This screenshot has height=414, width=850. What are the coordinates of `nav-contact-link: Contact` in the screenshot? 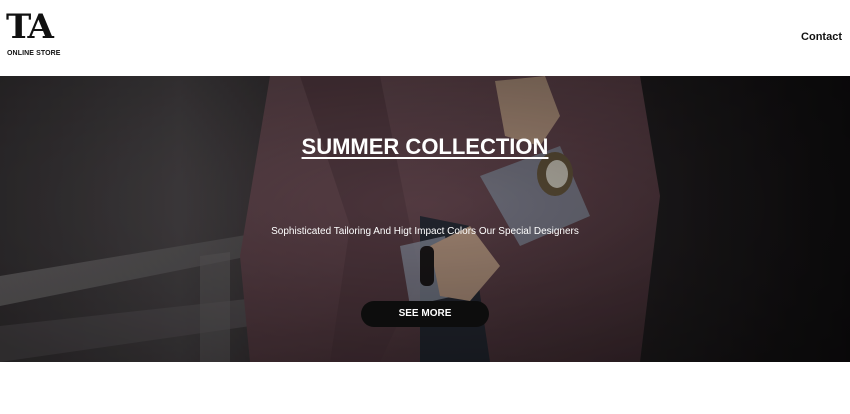 It's located at (821, 37).